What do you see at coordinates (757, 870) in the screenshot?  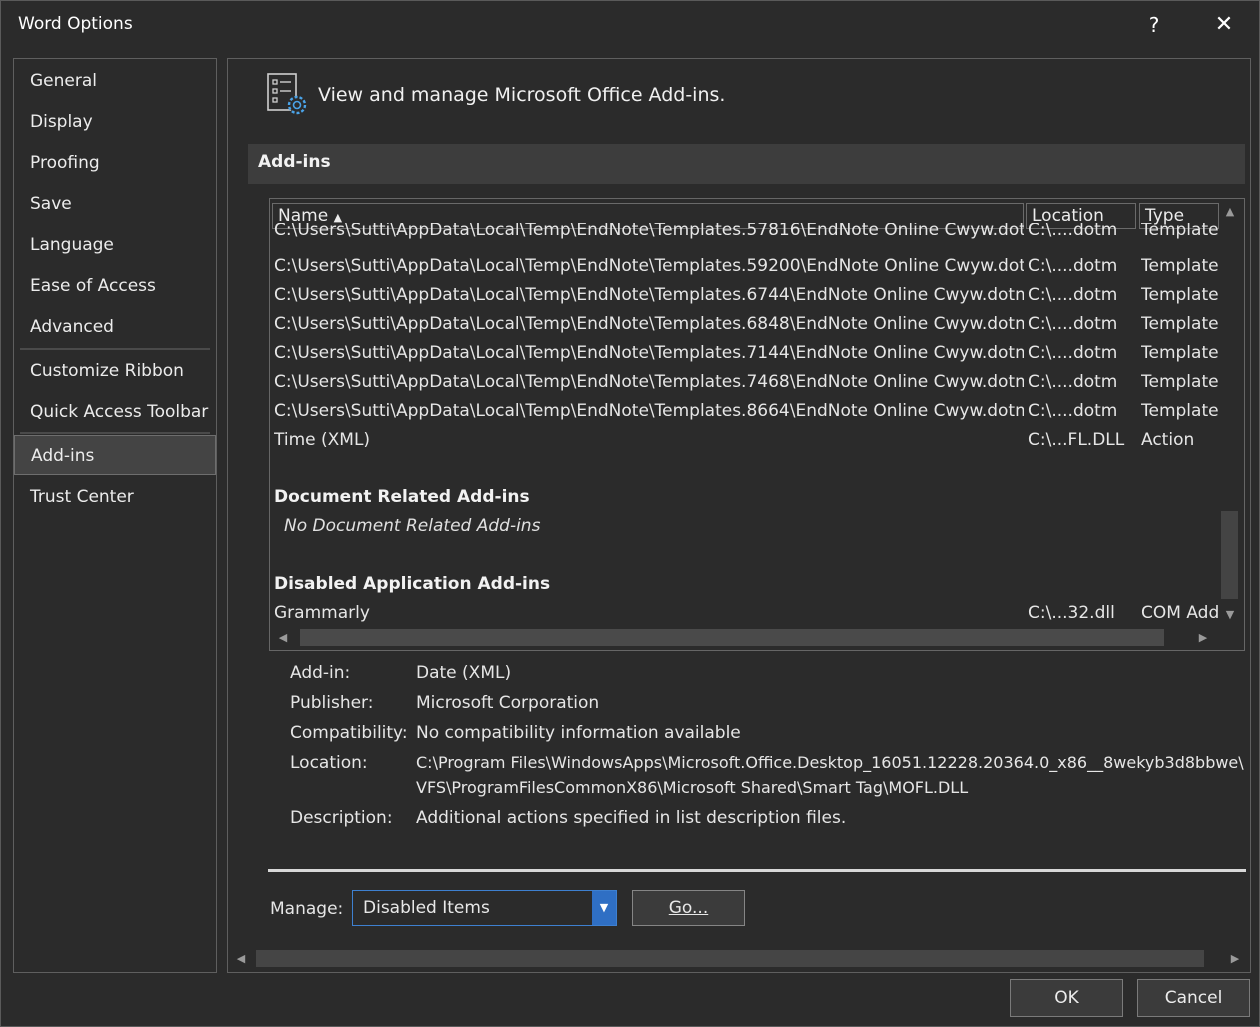 I see `section-divider` at bounding box center [757, 870].